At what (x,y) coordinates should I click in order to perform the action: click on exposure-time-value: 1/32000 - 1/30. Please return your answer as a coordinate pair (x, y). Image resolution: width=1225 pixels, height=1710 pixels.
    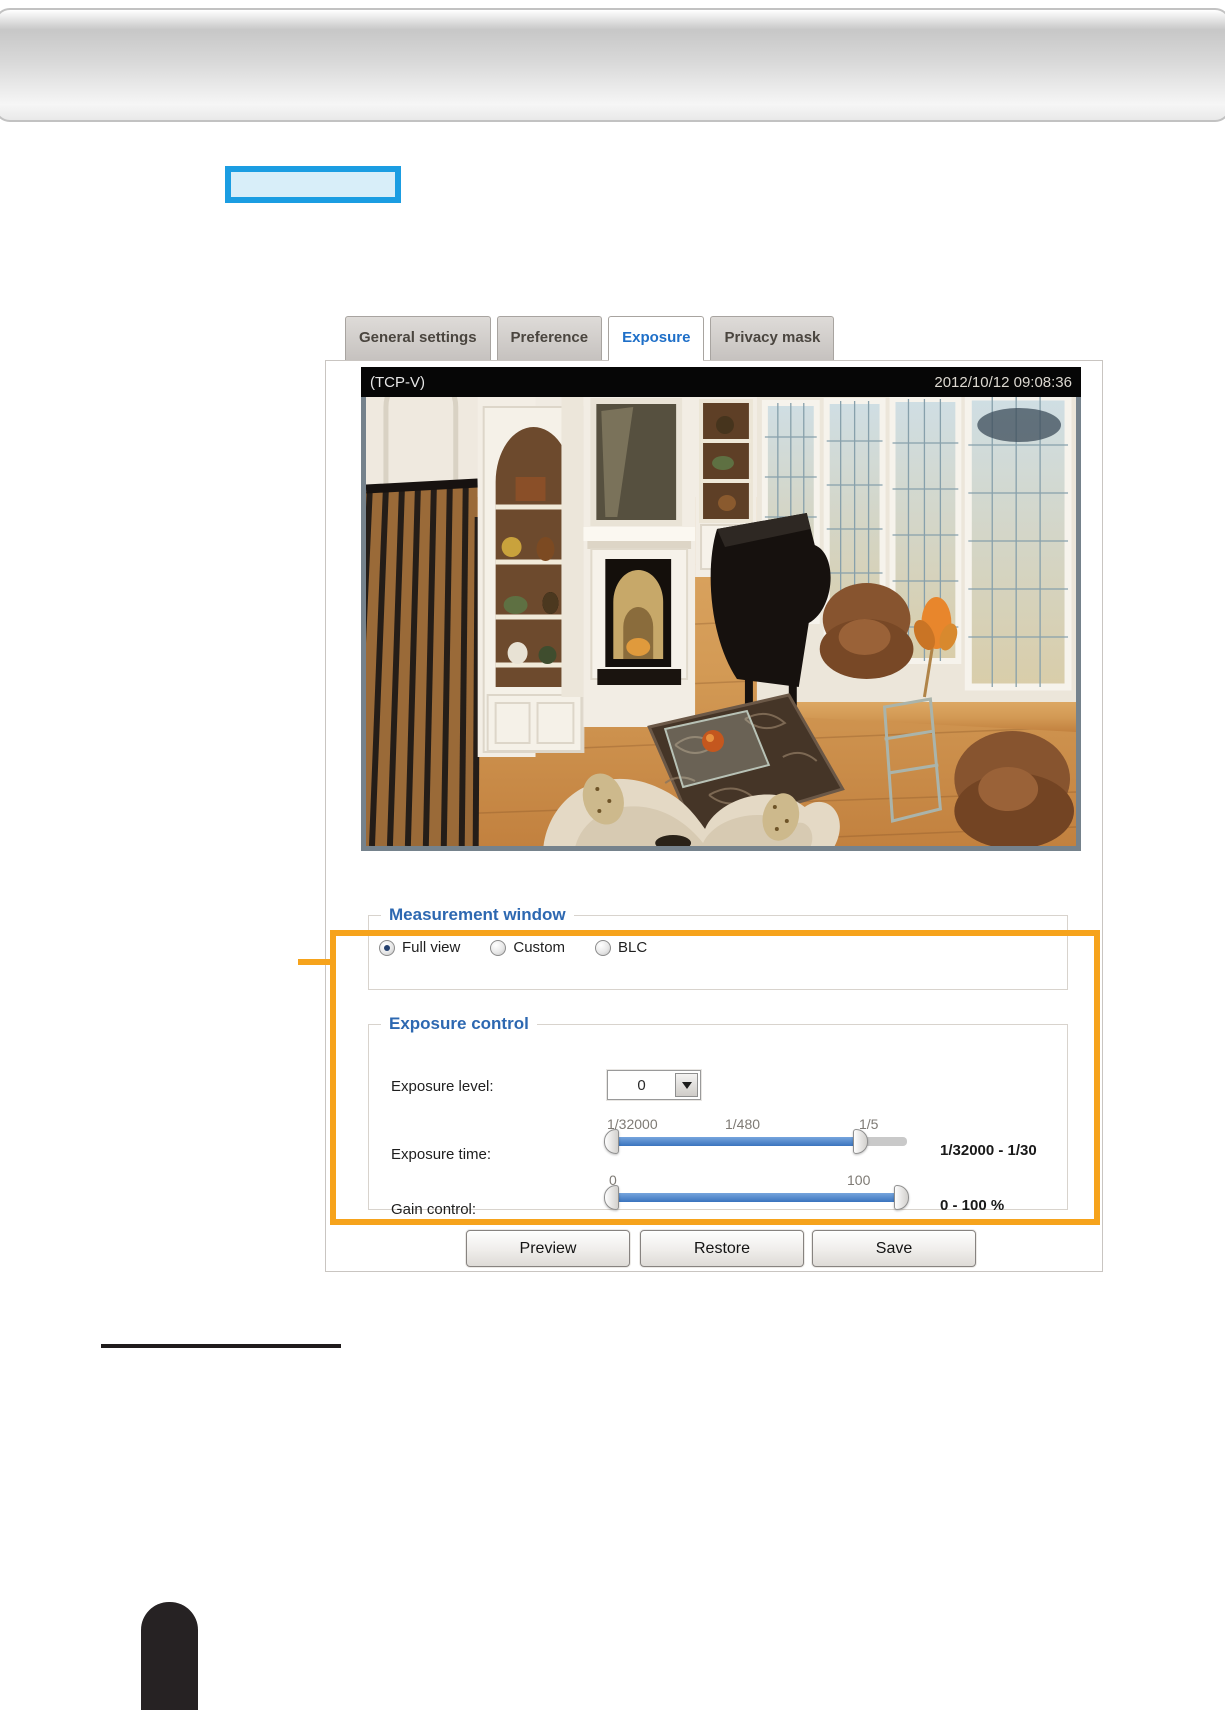
    Looking at the image, I should click on (988, 1150).